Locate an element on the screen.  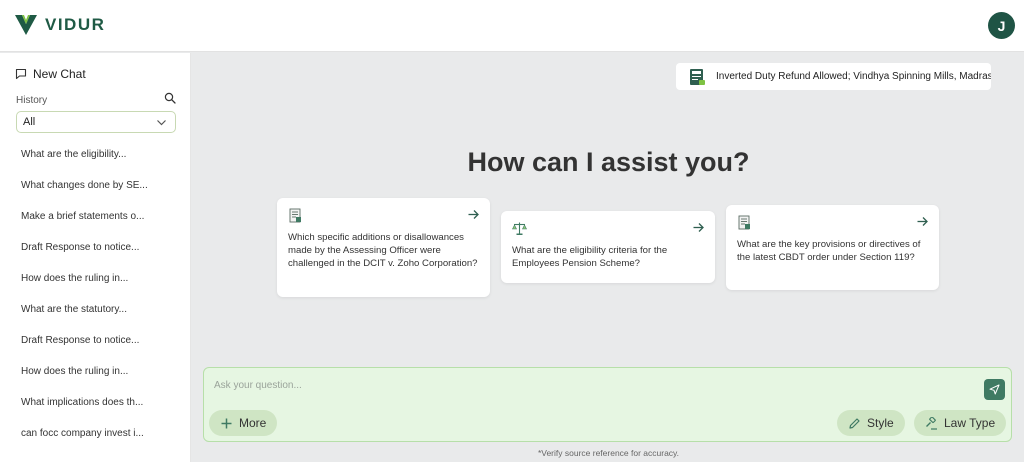
brand-logo: VIDUR is located at coordinates (60, 25).